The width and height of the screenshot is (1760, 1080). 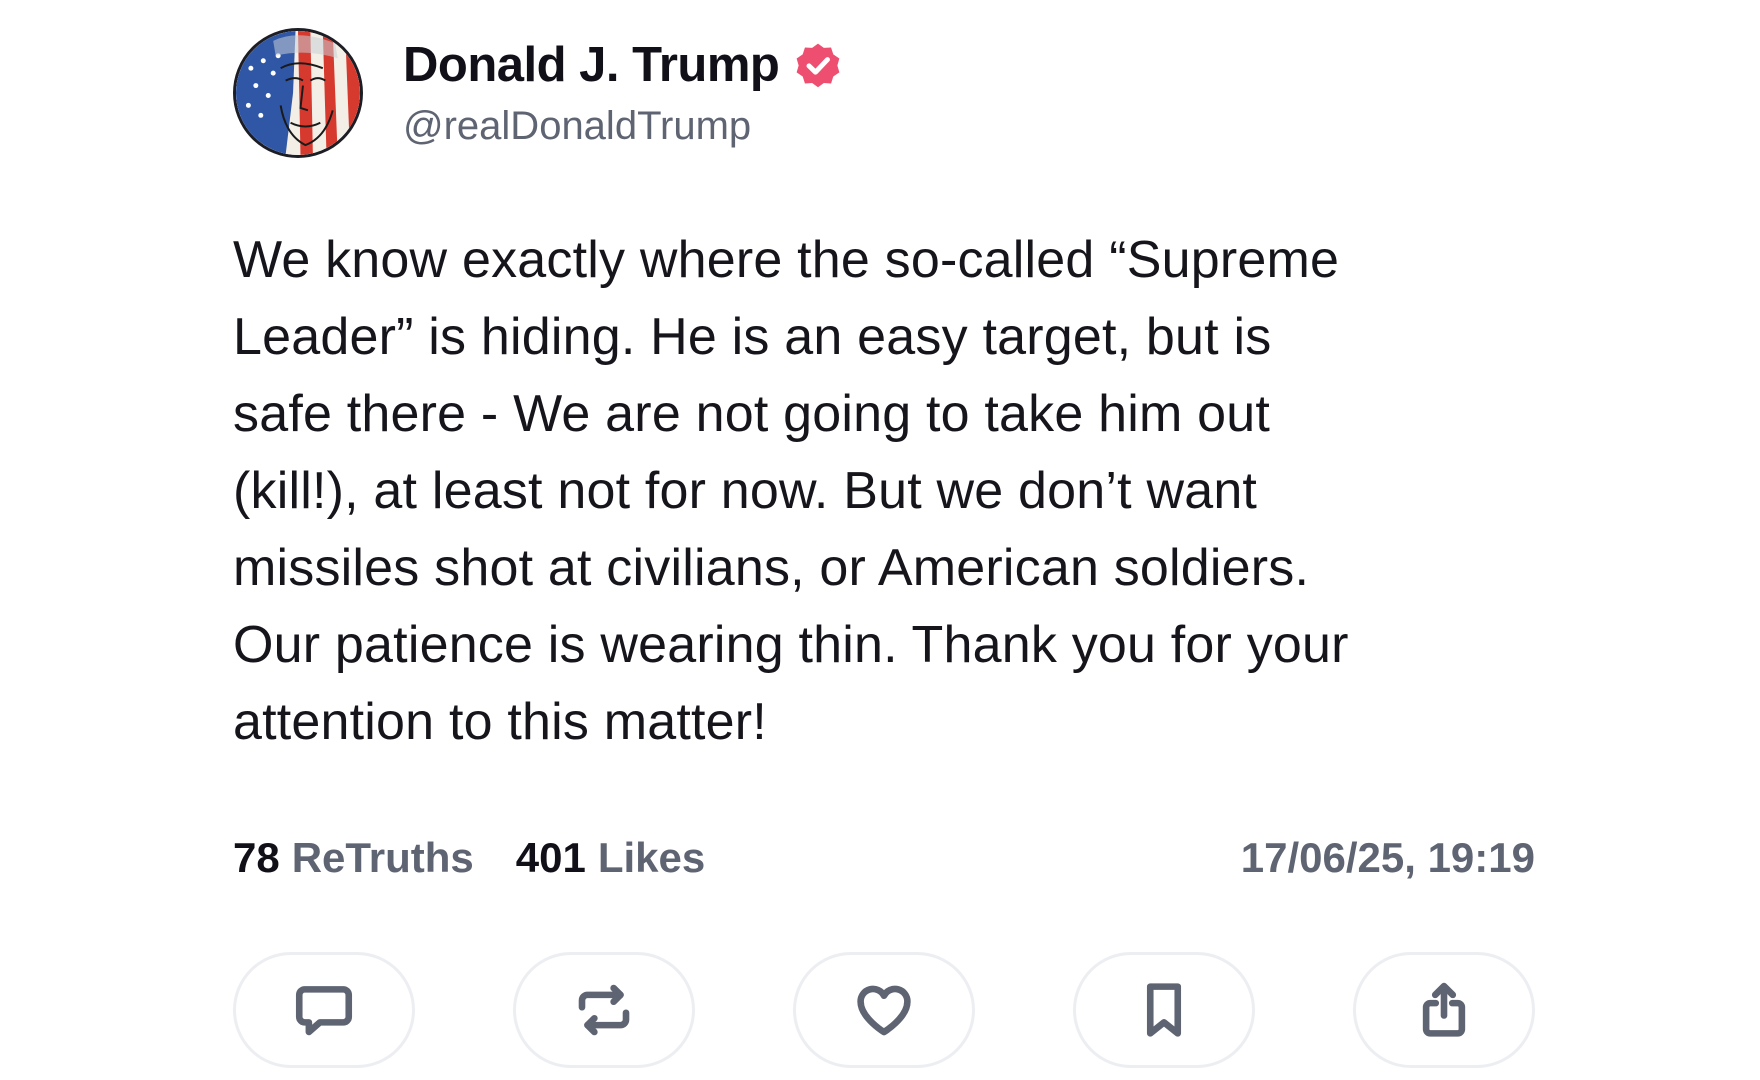 I want to click on share-button, so click(x=1444, y=1010).